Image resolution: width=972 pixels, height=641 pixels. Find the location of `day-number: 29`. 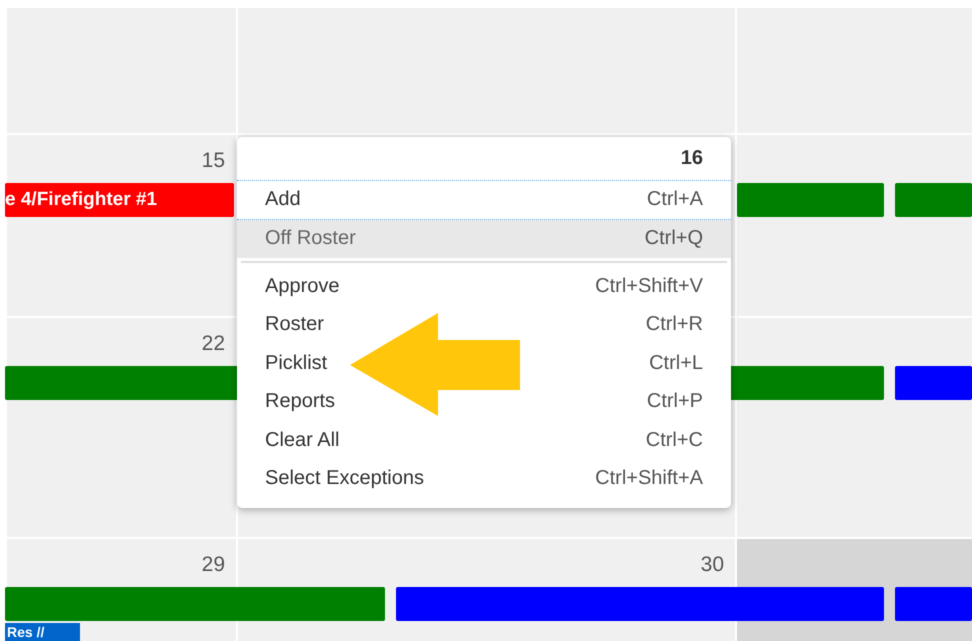

day-number: 29 is located at coordinates (213, 565).